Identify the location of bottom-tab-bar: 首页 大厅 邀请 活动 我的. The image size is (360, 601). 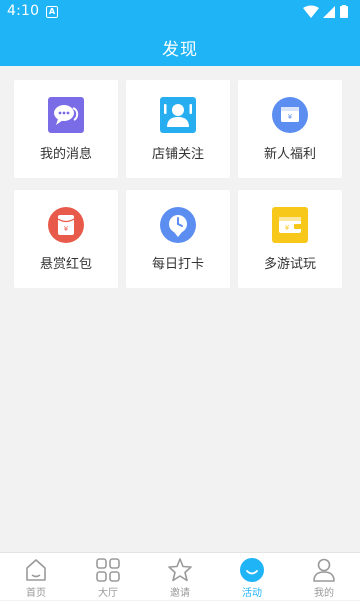
(180, 576).